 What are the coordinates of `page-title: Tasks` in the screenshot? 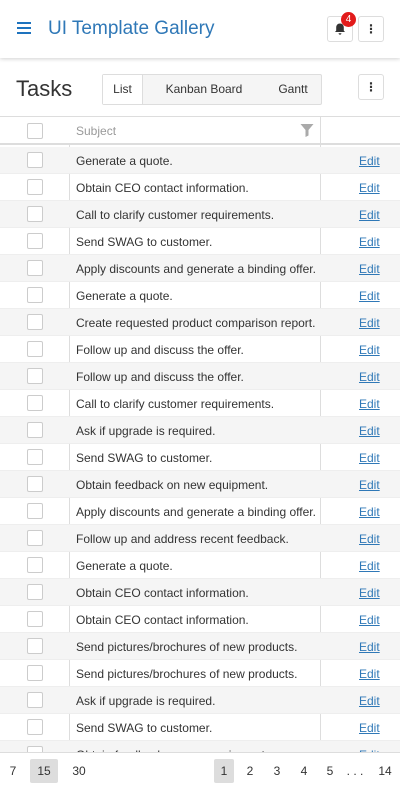 It's located at (44, 88).